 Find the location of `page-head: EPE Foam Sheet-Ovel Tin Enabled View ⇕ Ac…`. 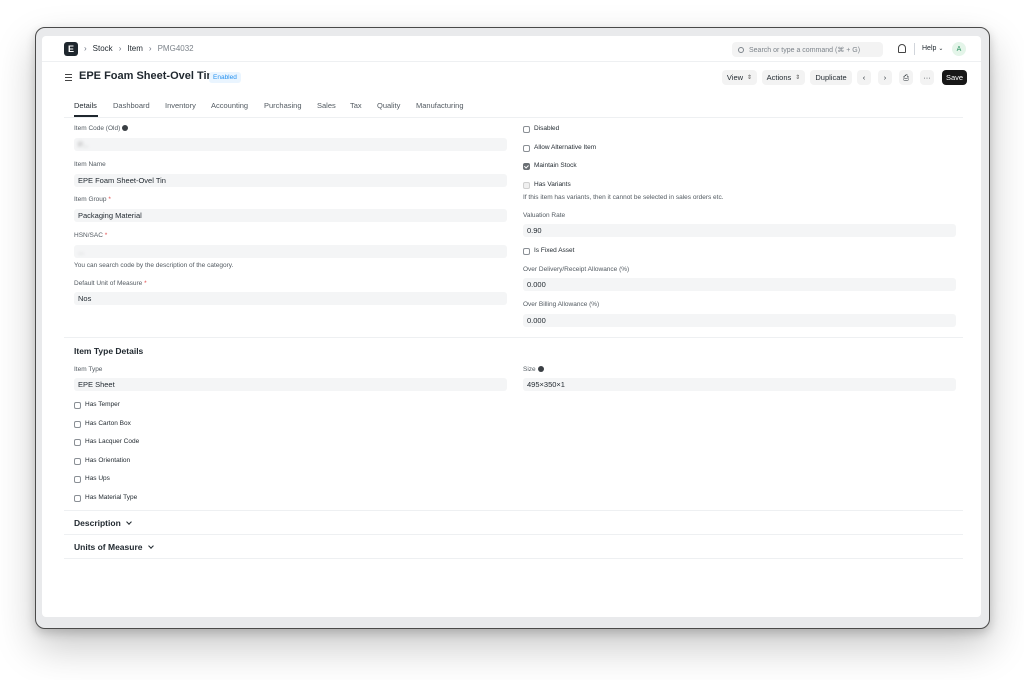

page-head: EPE Foam Sheet-Ovel Tin Enabled View ⇕ Ac… is located at coordinates (511, 79).